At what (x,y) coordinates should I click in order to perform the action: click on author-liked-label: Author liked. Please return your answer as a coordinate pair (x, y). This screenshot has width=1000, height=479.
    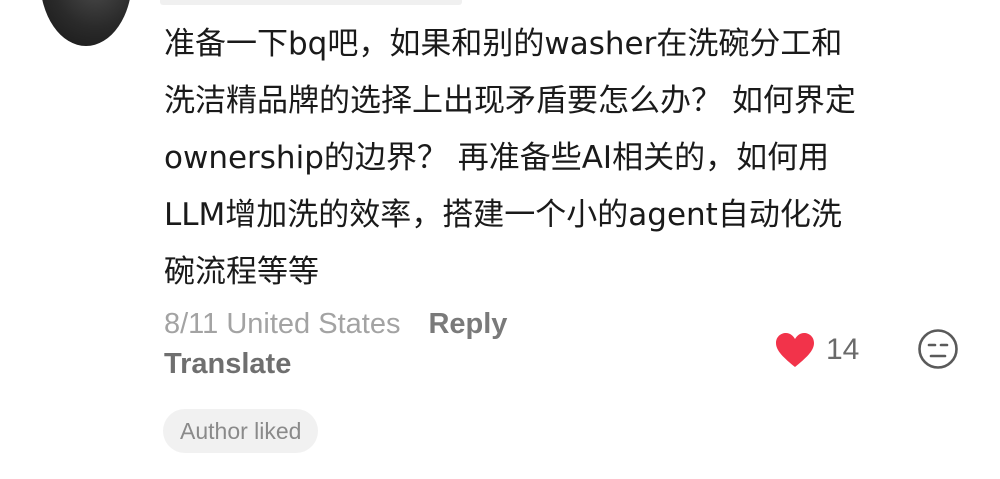
    Looking at the image, I should click on (241, 430).